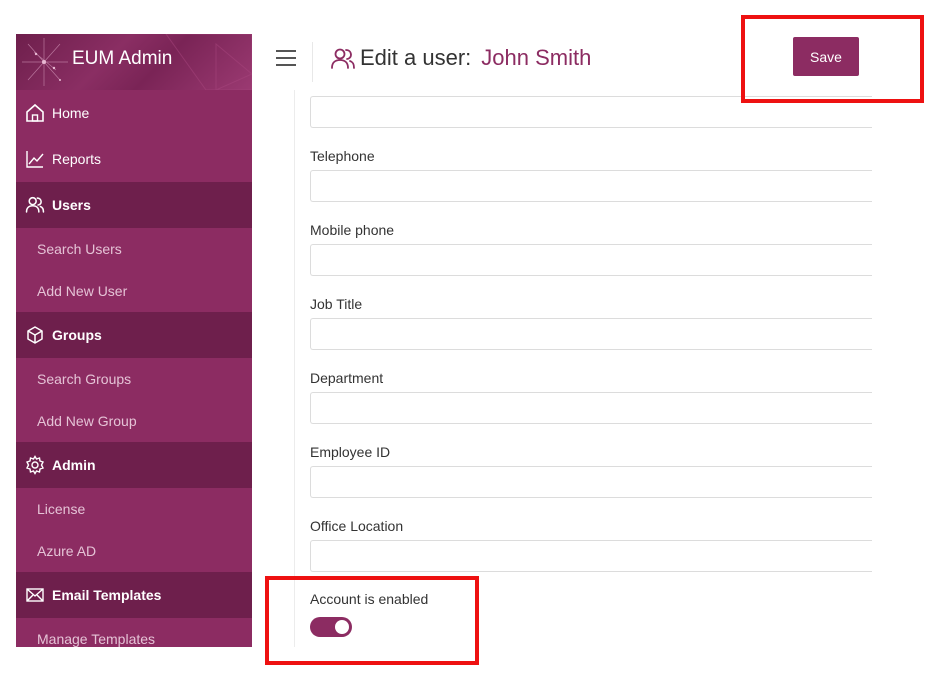 The width and height of the screenshot is (944, 674). I want to click on hamburger-menu-icon, so click(286, 59).